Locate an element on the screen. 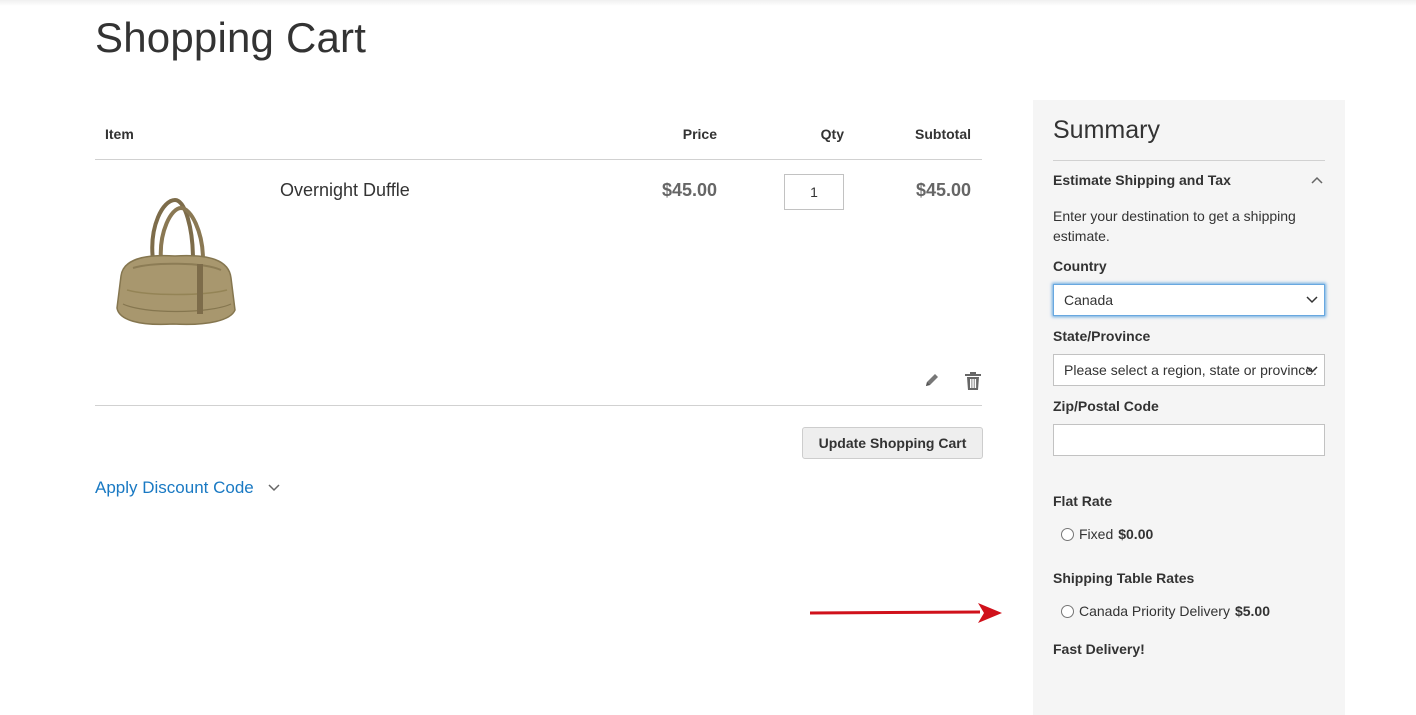 The width and height of the screenshot is (1416, 715). summary-title: Summary is located at coordinates (1106, 130).